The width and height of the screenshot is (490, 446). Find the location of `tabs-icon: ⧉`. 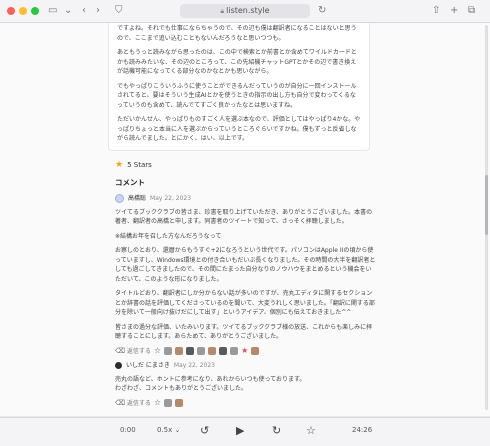

tabs-icon: ⧉ is located at coordinates (471, 11).